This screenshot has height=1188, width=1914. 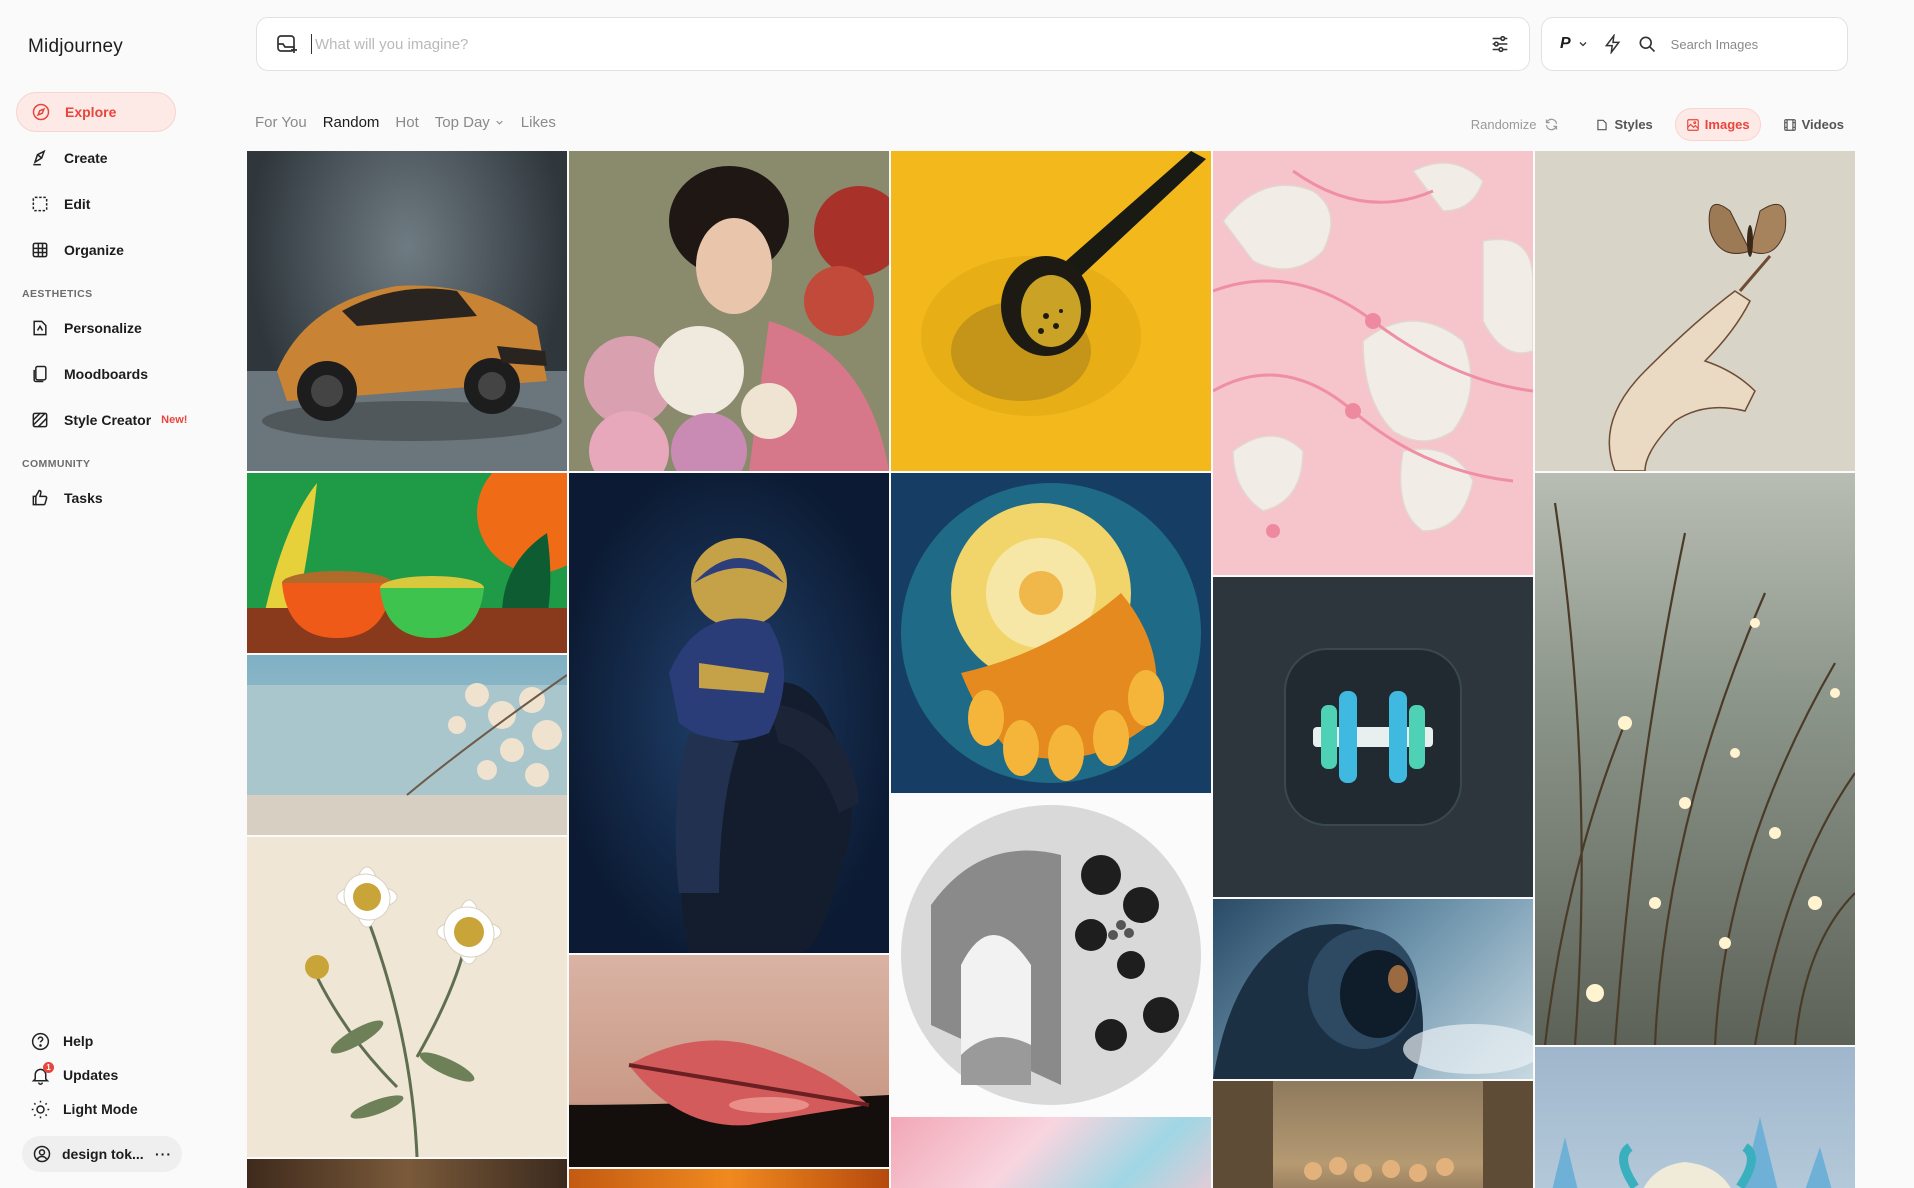 What do you see at coordinates (163, 1154) in the screenshot?
I see `more-options-icon: ···` at bounding box center [163, 1154].